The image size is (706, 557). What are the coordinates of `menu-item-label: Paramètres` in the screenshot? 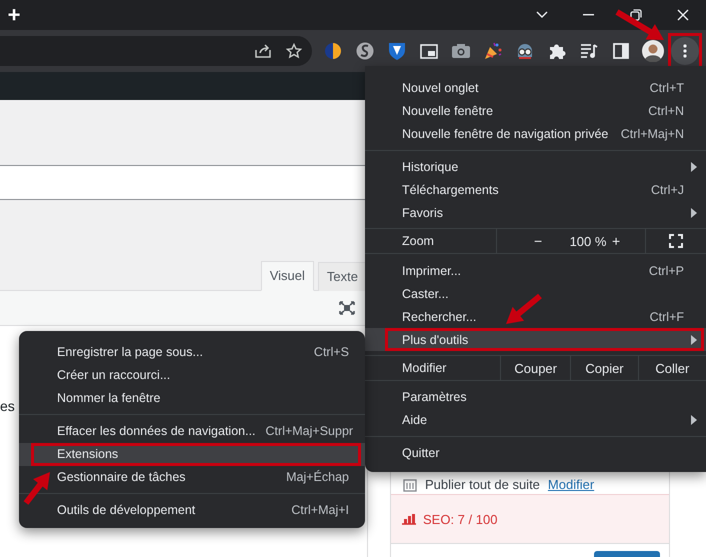 It's located at (434, 397).